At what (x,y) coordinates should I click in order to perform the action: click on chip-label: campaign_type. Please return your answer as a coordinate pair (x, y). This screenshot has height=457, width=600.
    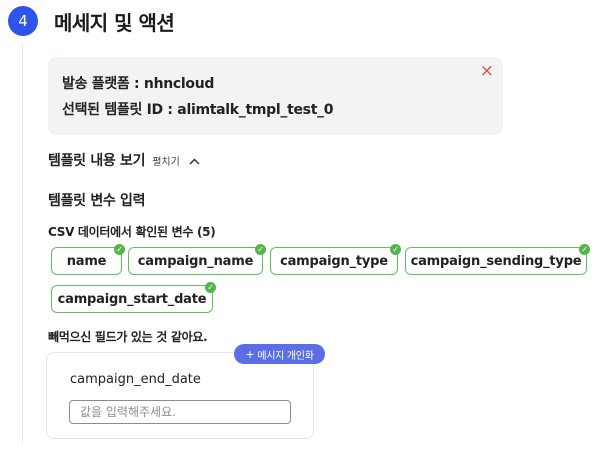
    Looking at the image, I should click on (334, 261).